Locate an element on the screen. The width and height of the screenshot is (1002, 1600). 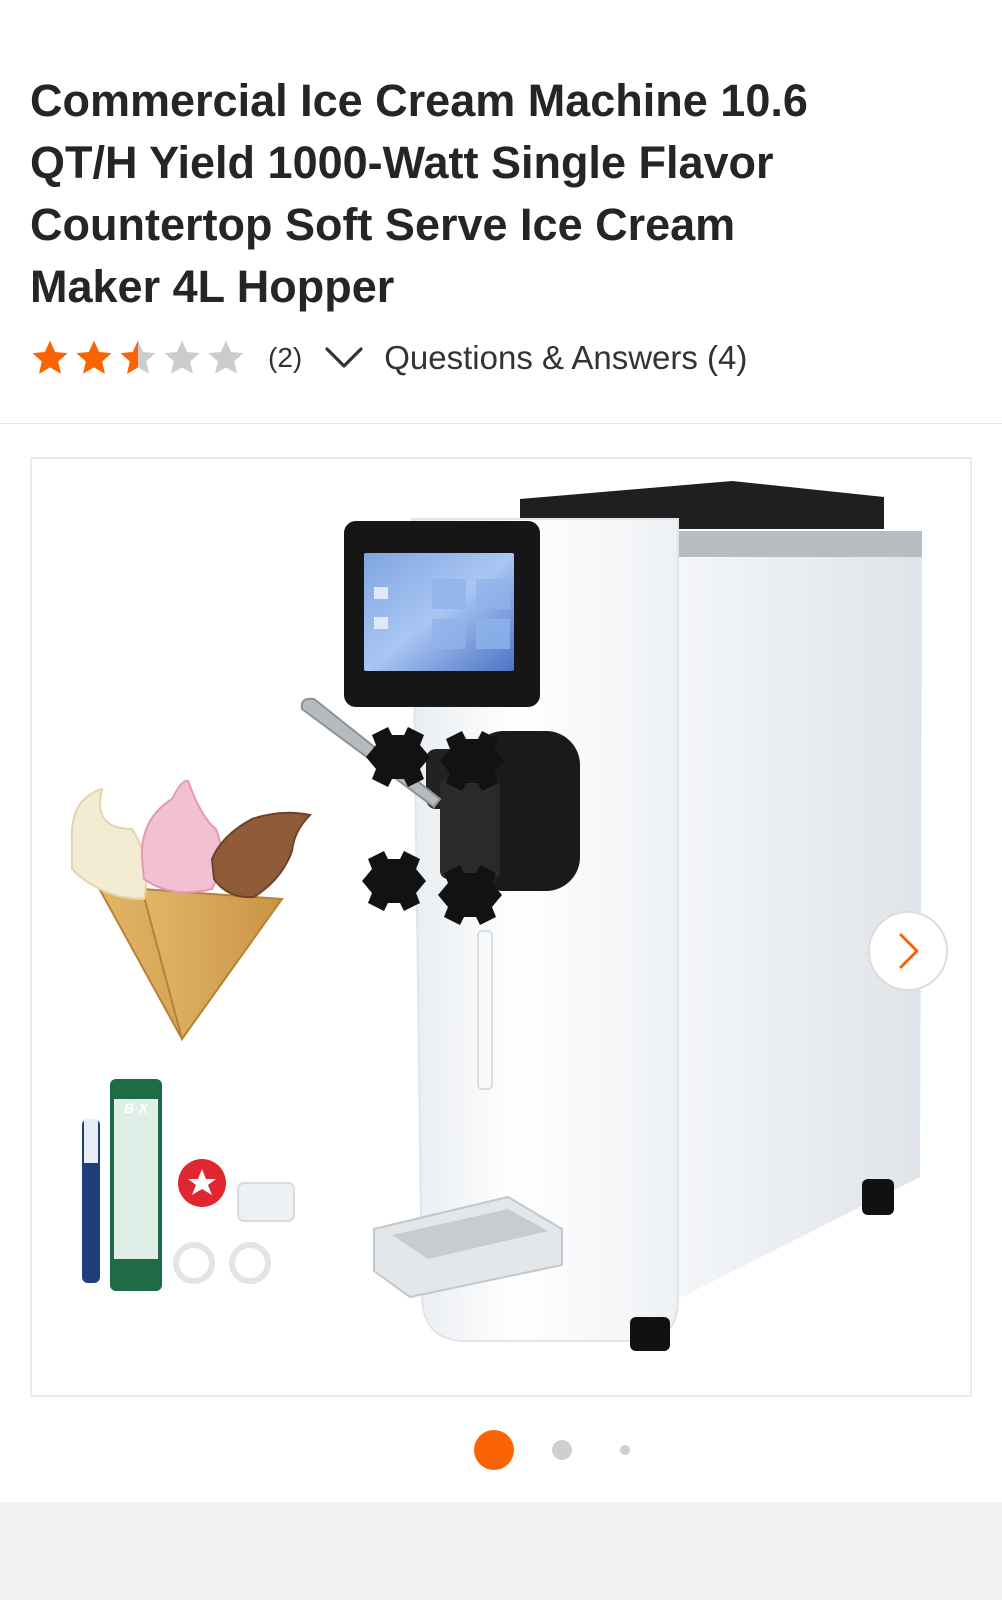
carousel-pagination is located at coordinates (501, 1450).